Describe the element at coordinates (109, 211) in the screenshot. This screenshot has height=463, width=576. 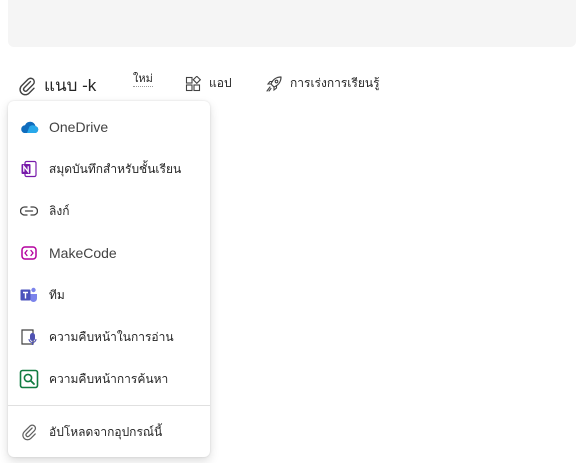
I see `menu-item-link: ลิงก์` at that location.